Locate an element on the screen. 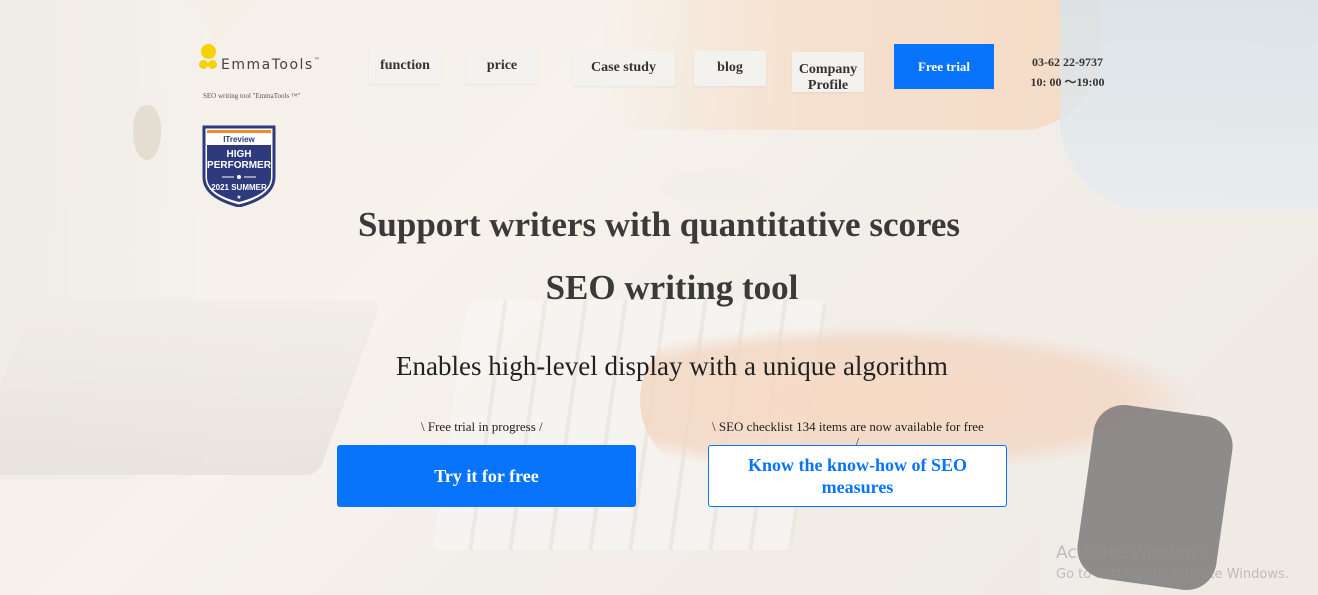  nav-function: function is located at coordinates (405, 66).